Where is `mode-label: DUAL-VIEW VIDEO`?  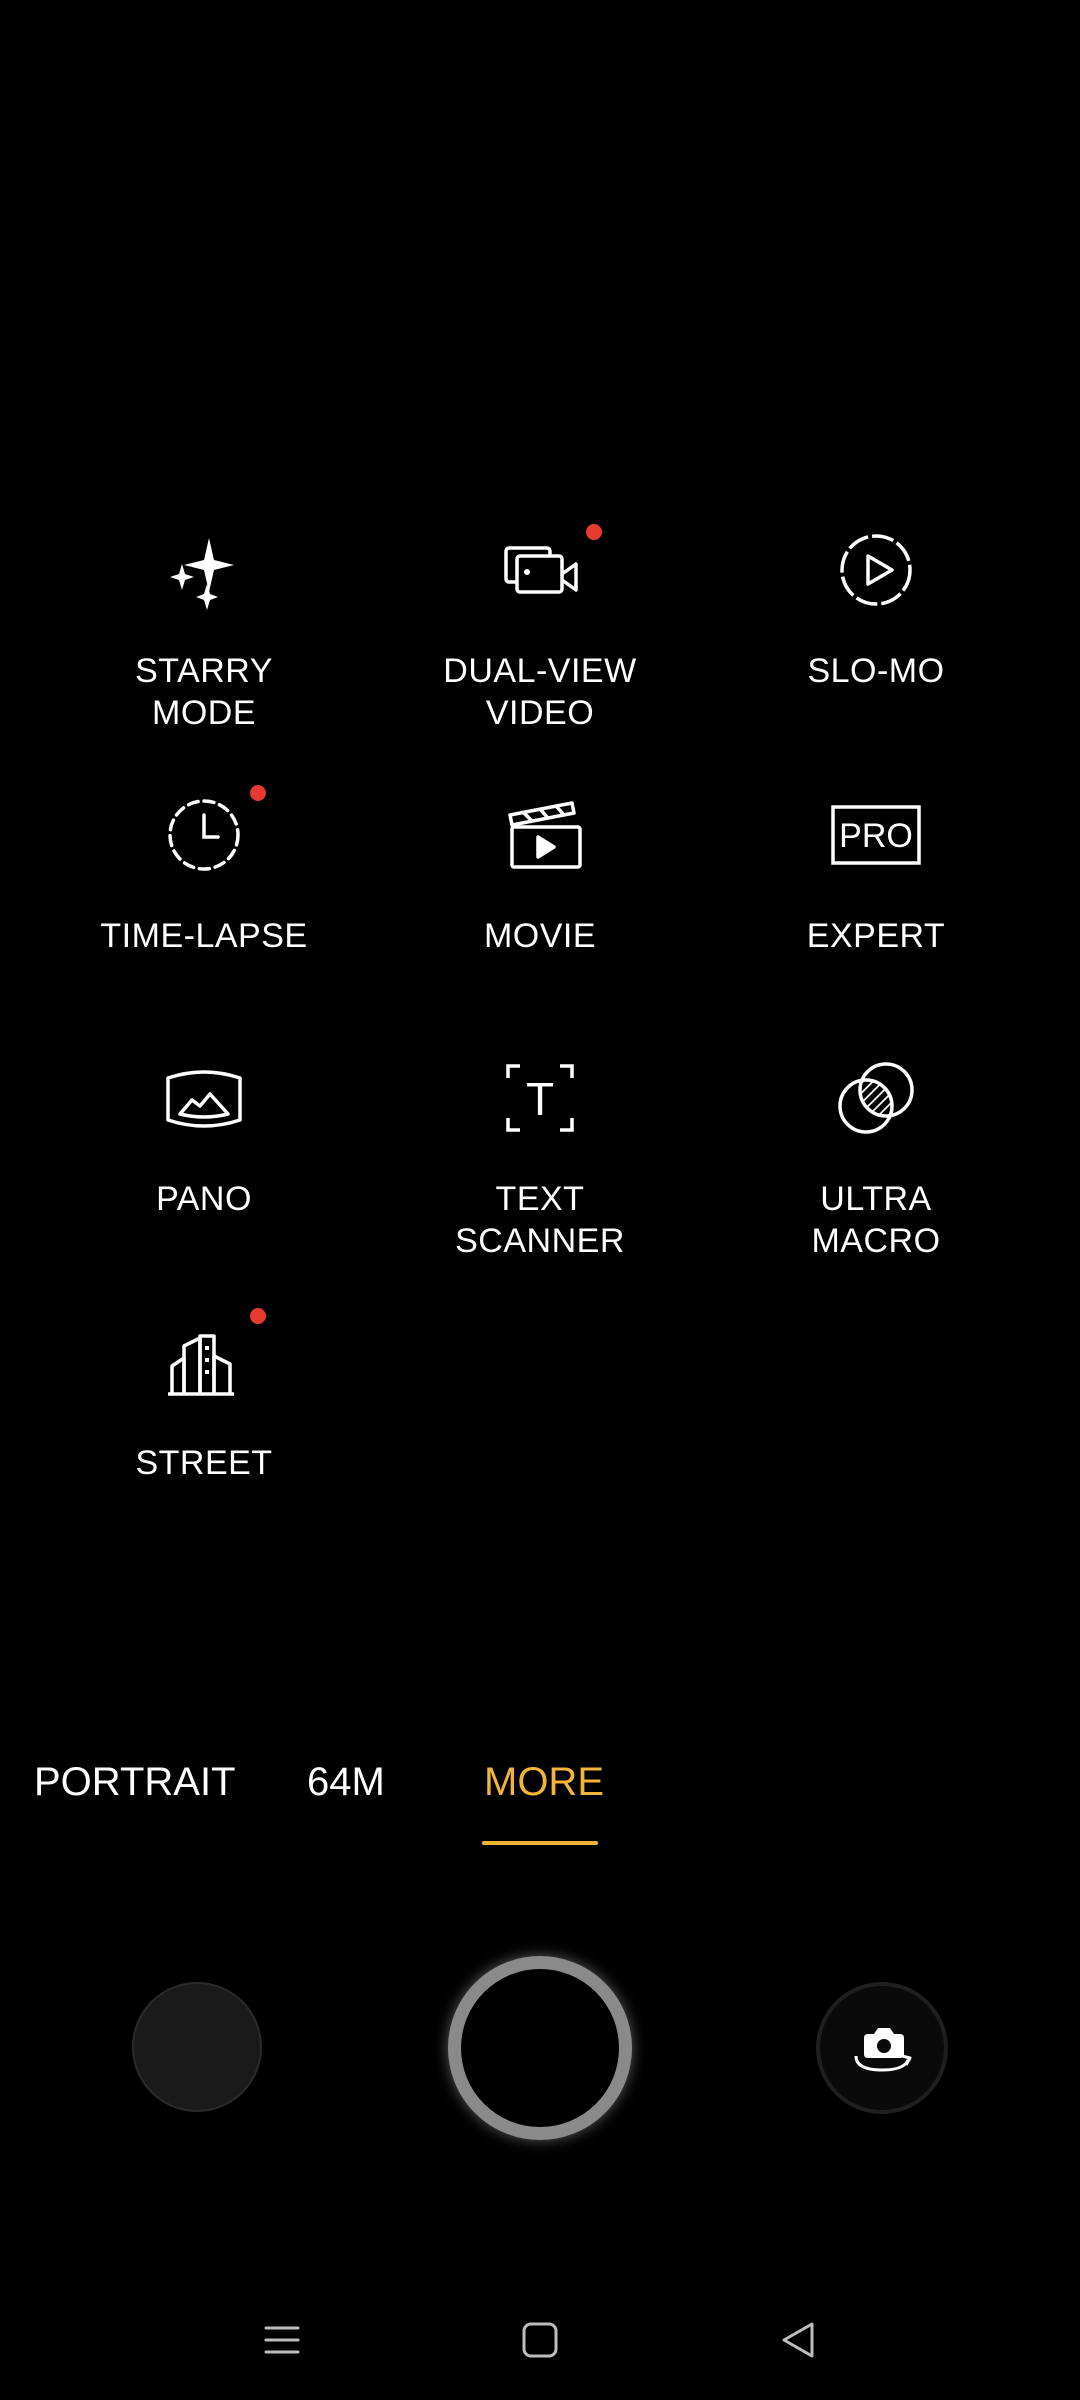
mode-label: DUAL-VIEW VIDEO is located at coordinates (540, 692).